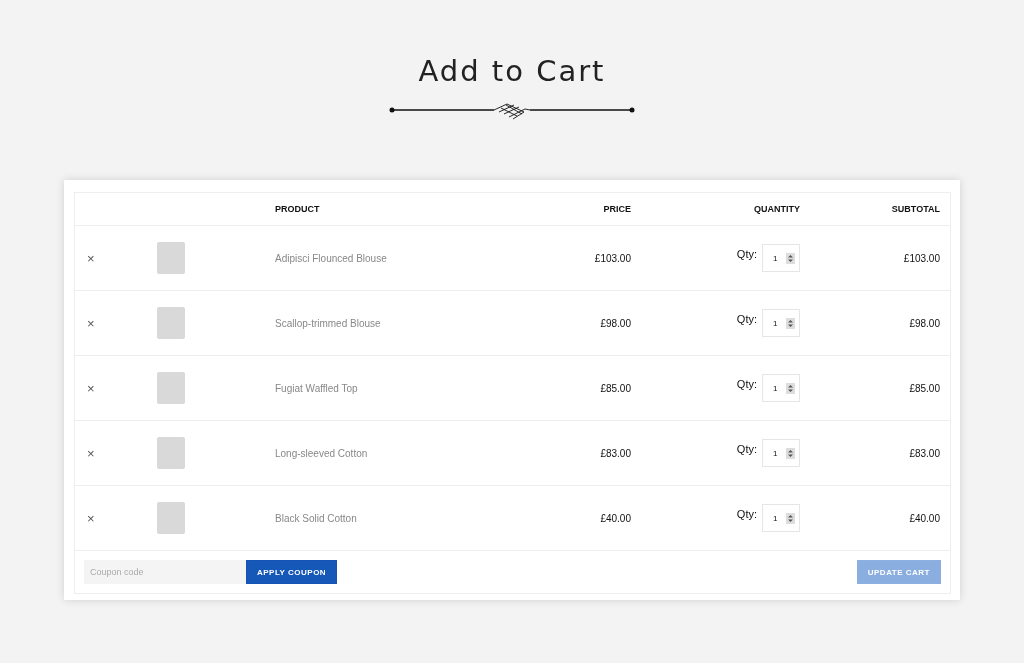  What do you see at coordinates (512, 71) in the screenshot?
I see `page-title: Add to Cart` at bounding box center [512, 71].